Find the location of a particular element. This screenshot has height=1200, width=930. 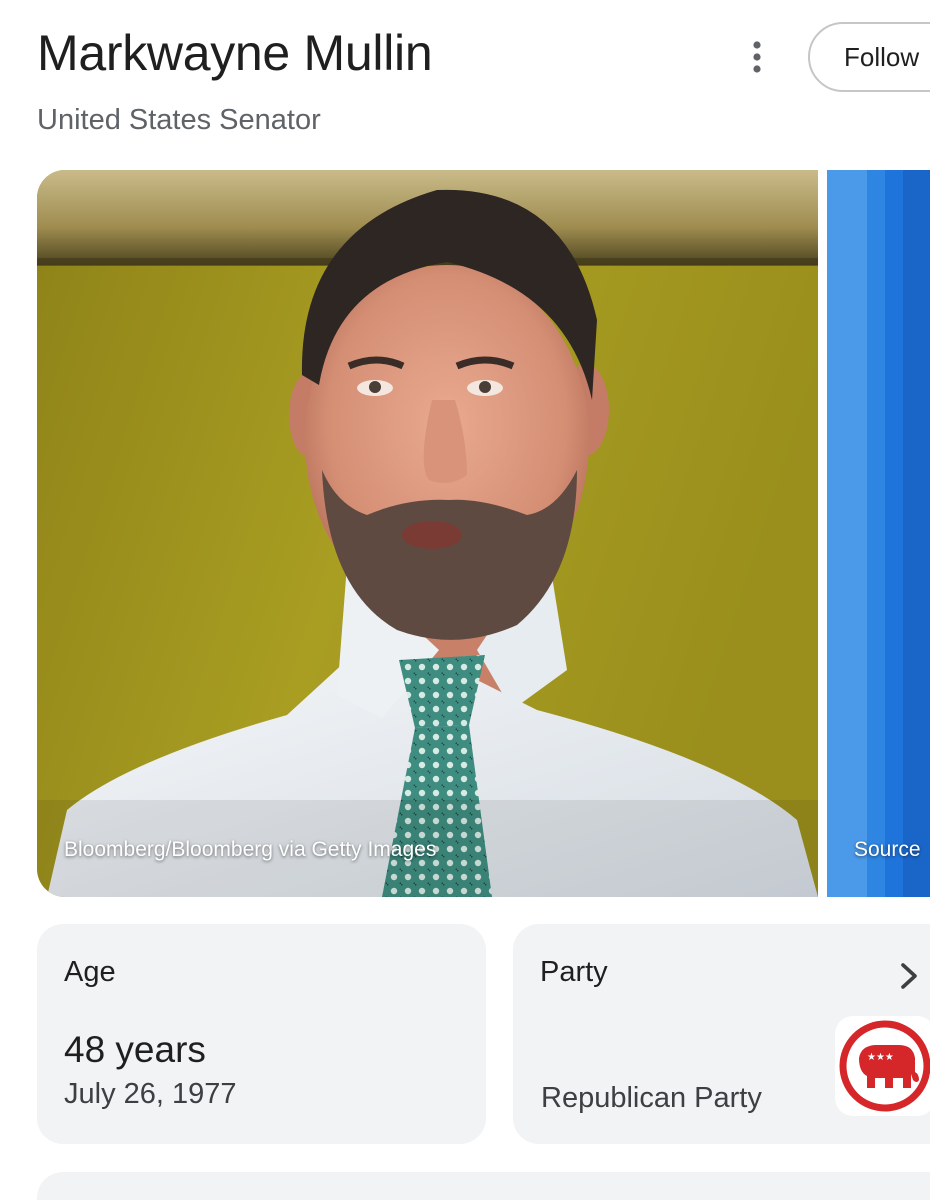

follow-button-label: Follow is located at coordinates (882, 56).